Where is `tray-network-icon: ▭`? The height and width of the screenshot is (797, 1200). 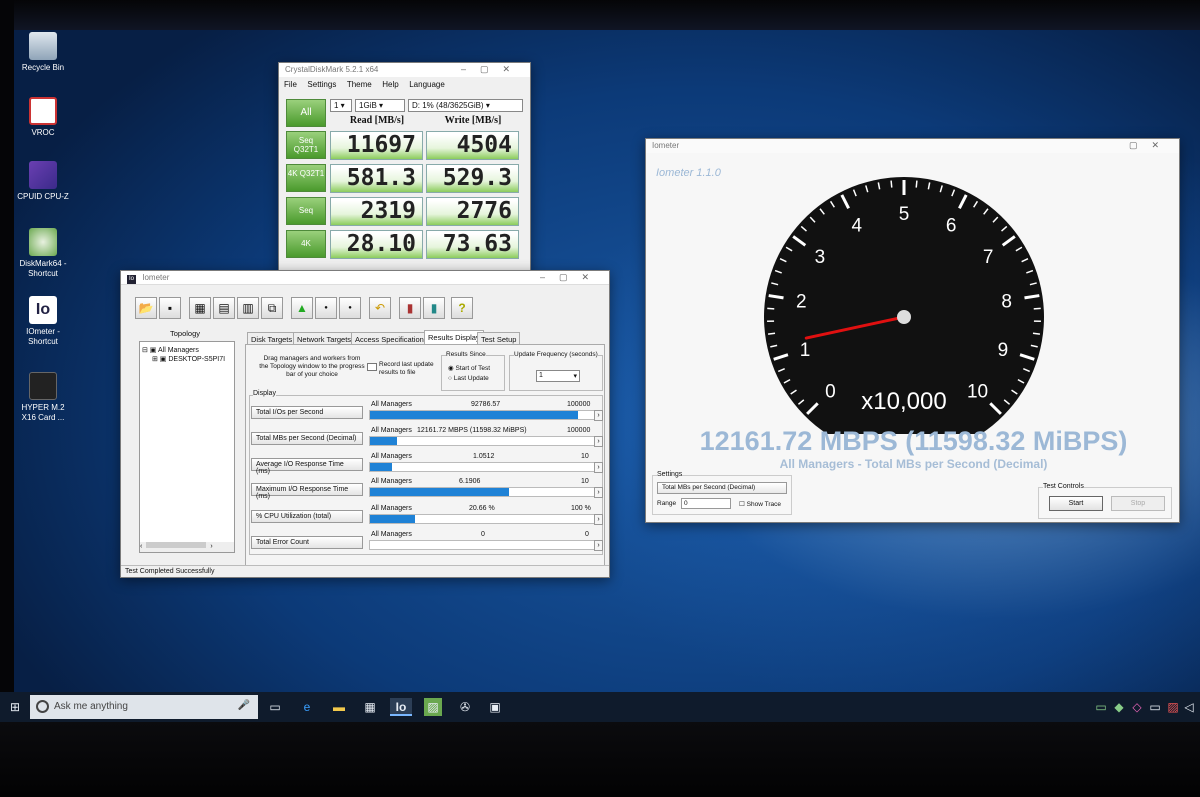
tray-network-icon: ▭ is located at coordinates (1101, 707).